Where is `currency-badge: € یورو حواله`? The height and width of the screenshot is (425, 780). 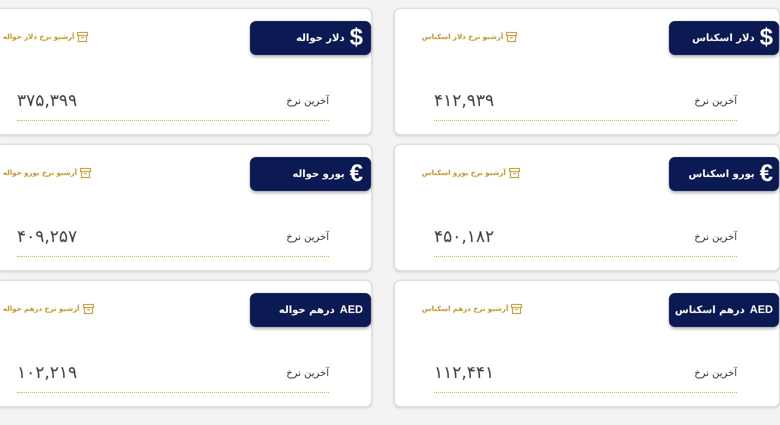
currency-badge: € یورو حواله is located at coordinates (310, 174).